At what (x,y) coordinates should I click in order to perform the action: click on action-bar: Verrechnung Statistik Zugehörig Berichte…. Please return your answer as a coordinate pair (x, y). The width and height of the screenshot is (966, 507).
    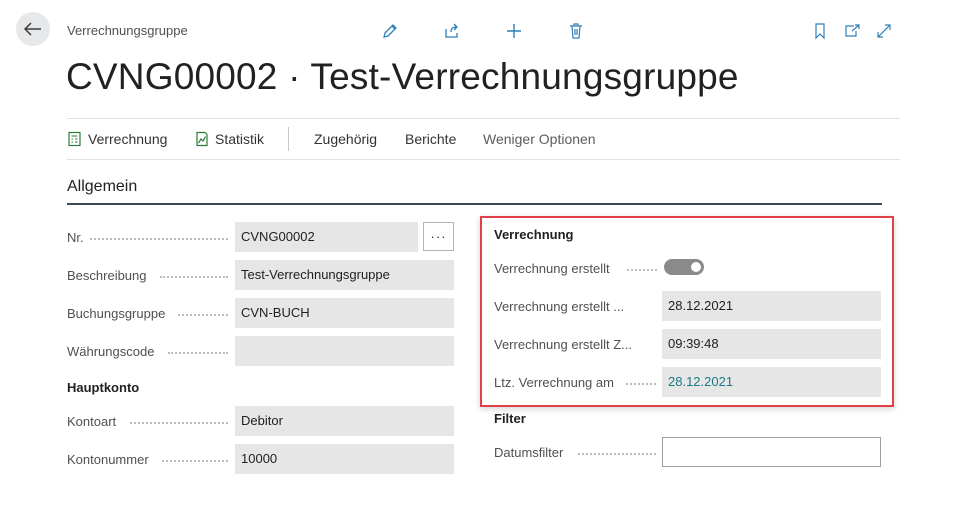
    Looking at the image, I should click on (483, 139).